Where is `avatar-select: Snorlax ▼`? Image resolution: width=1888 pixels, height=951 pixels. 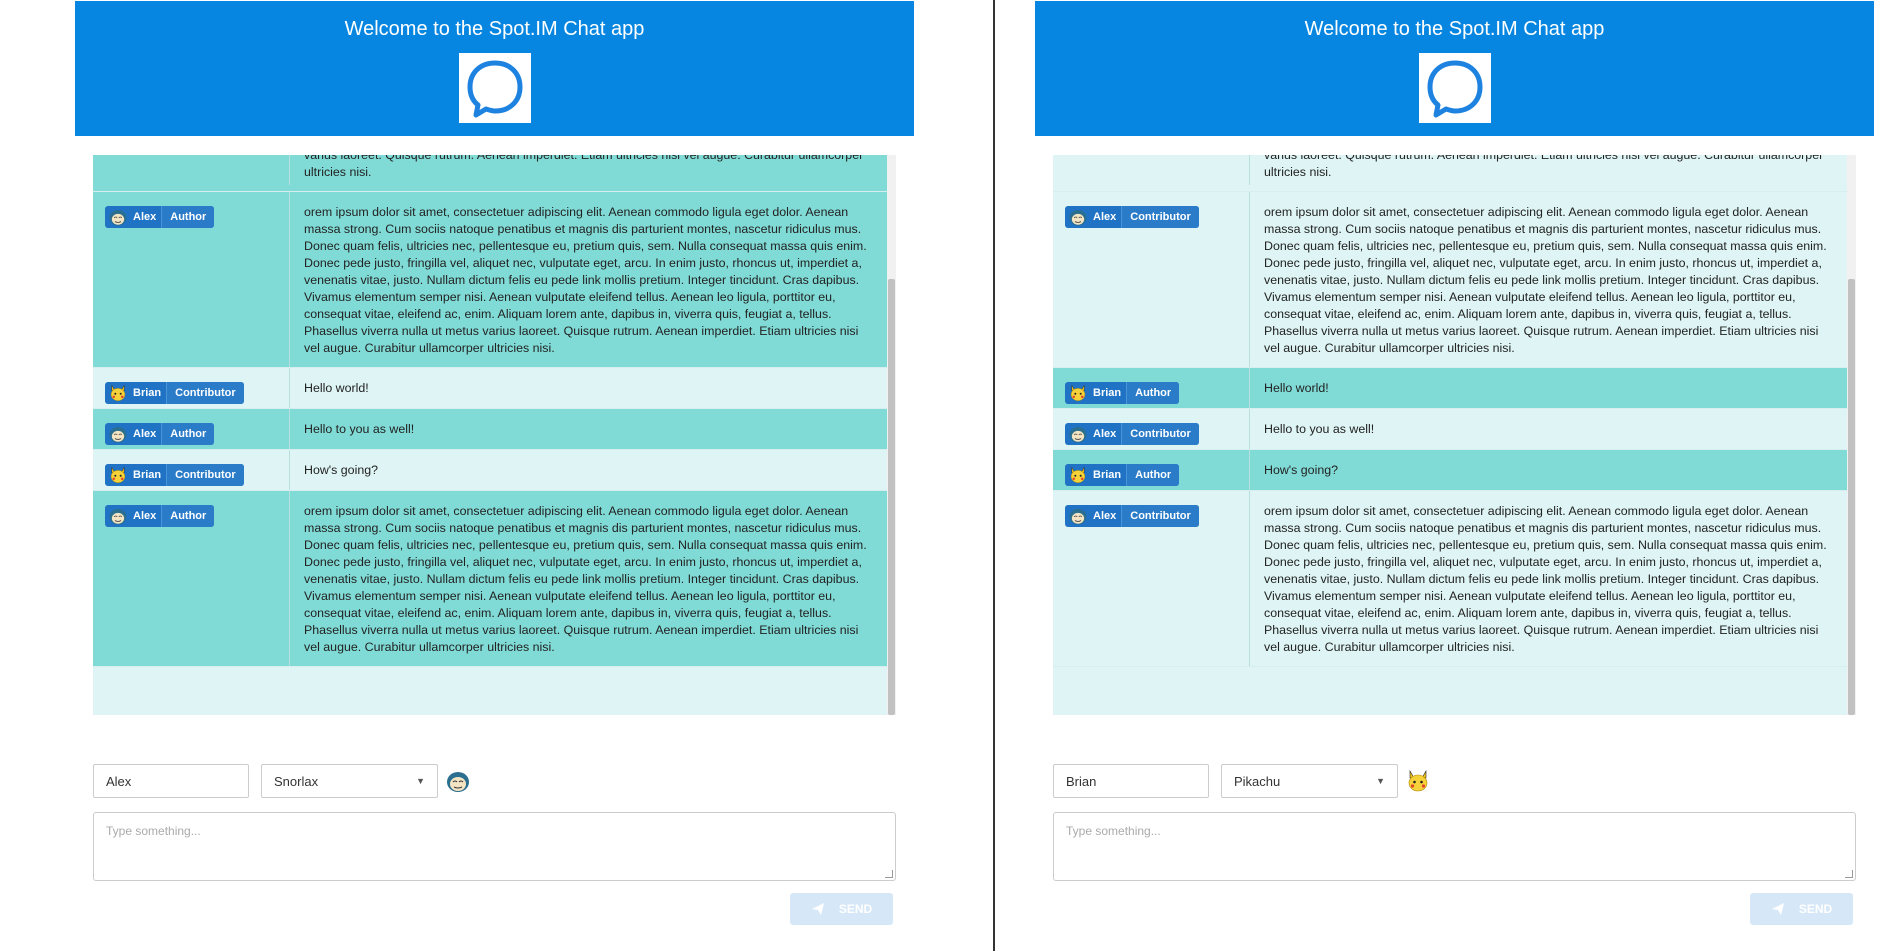 avatar-select: Snorlax ▼ is located at coordinates (349, 781).